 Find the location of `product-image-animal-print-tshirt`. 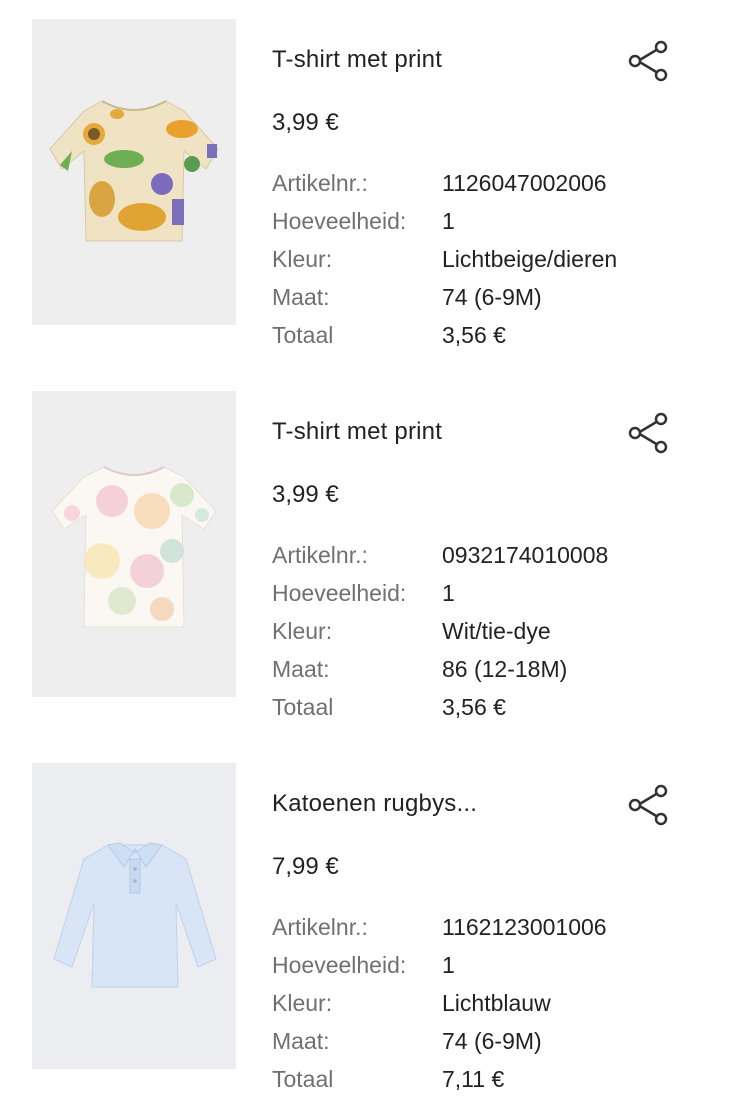

product-image-animal-print-tshirt is located at coordinates (134, 172).